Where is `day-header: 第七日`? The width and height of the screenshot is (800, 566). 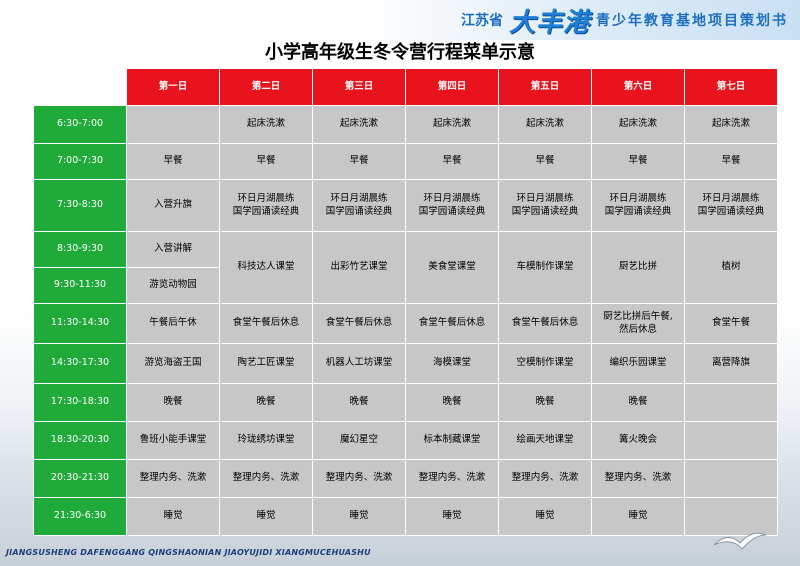 day-header: 第七日 is located at coordinates (731, 87).